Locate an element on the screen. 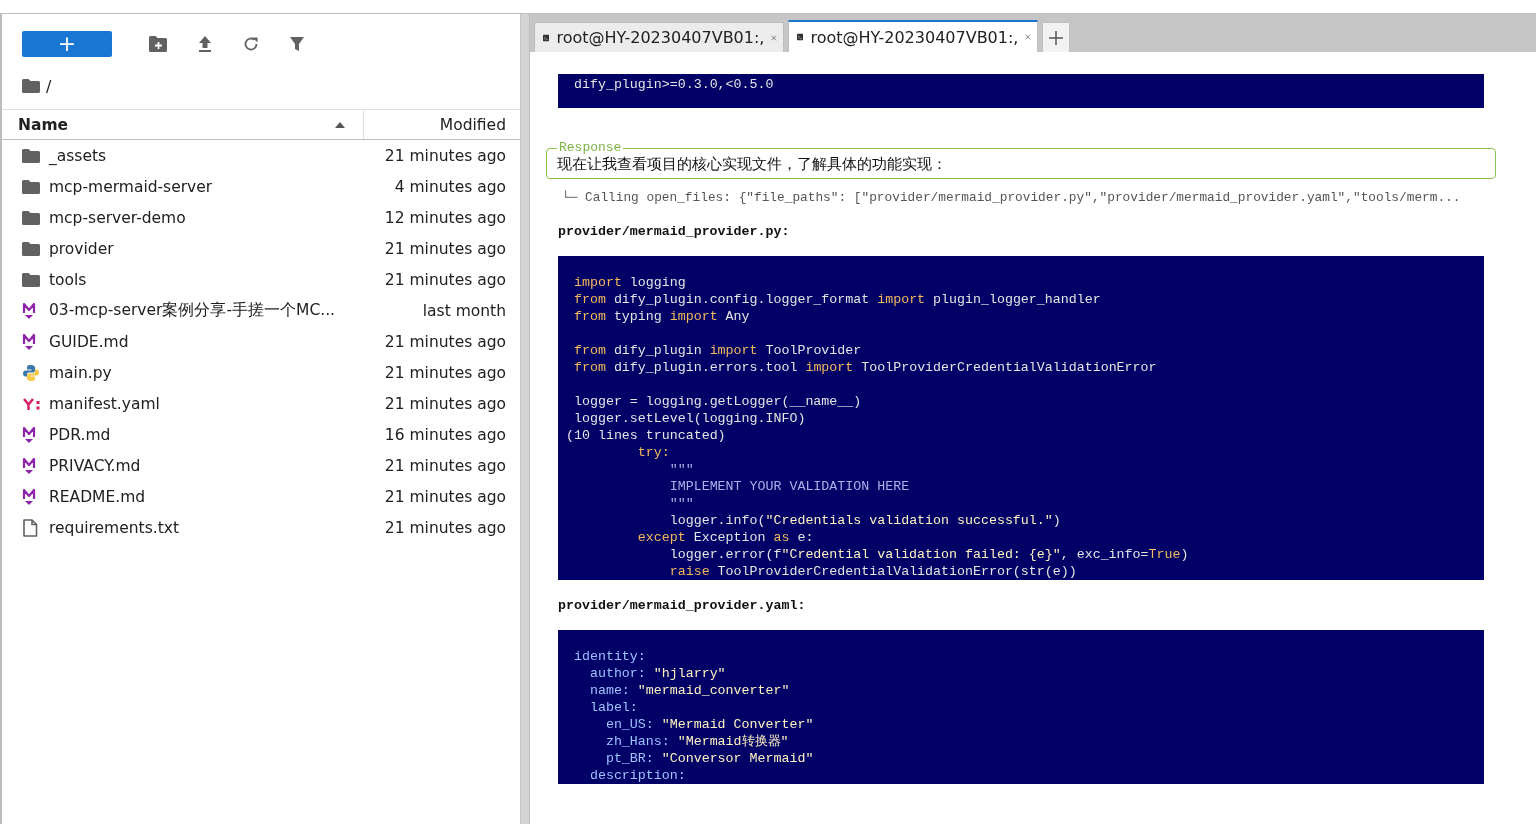  code-line: author: "hjlarry" is located at coordinates (657, 673).